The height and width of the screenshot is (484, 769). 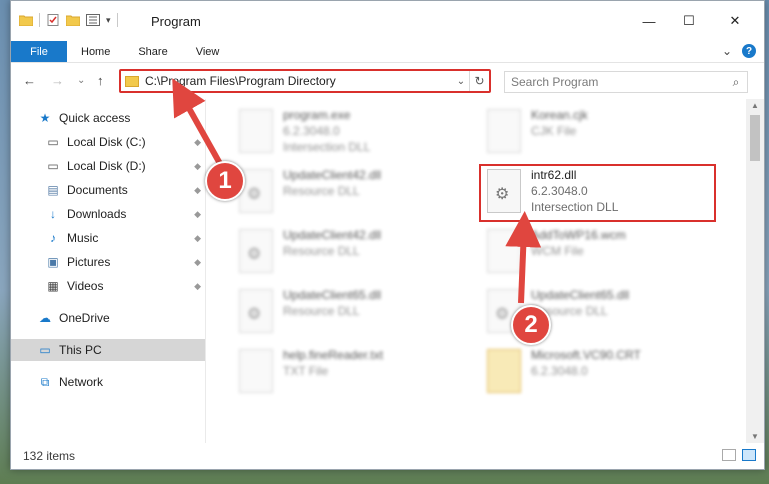 What do you see at coordinates (332, 295) in the screenshot?
I see `file-name: UpdateClient65.dll` at bounding box center [332, 295].